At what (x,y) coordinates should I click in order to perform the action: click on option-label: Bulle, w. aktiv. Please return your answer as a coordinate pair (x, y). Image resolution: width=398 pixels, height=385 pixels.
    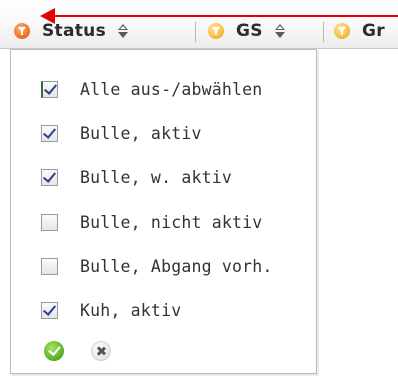
    Looking at the image, I should click on (156, 177).